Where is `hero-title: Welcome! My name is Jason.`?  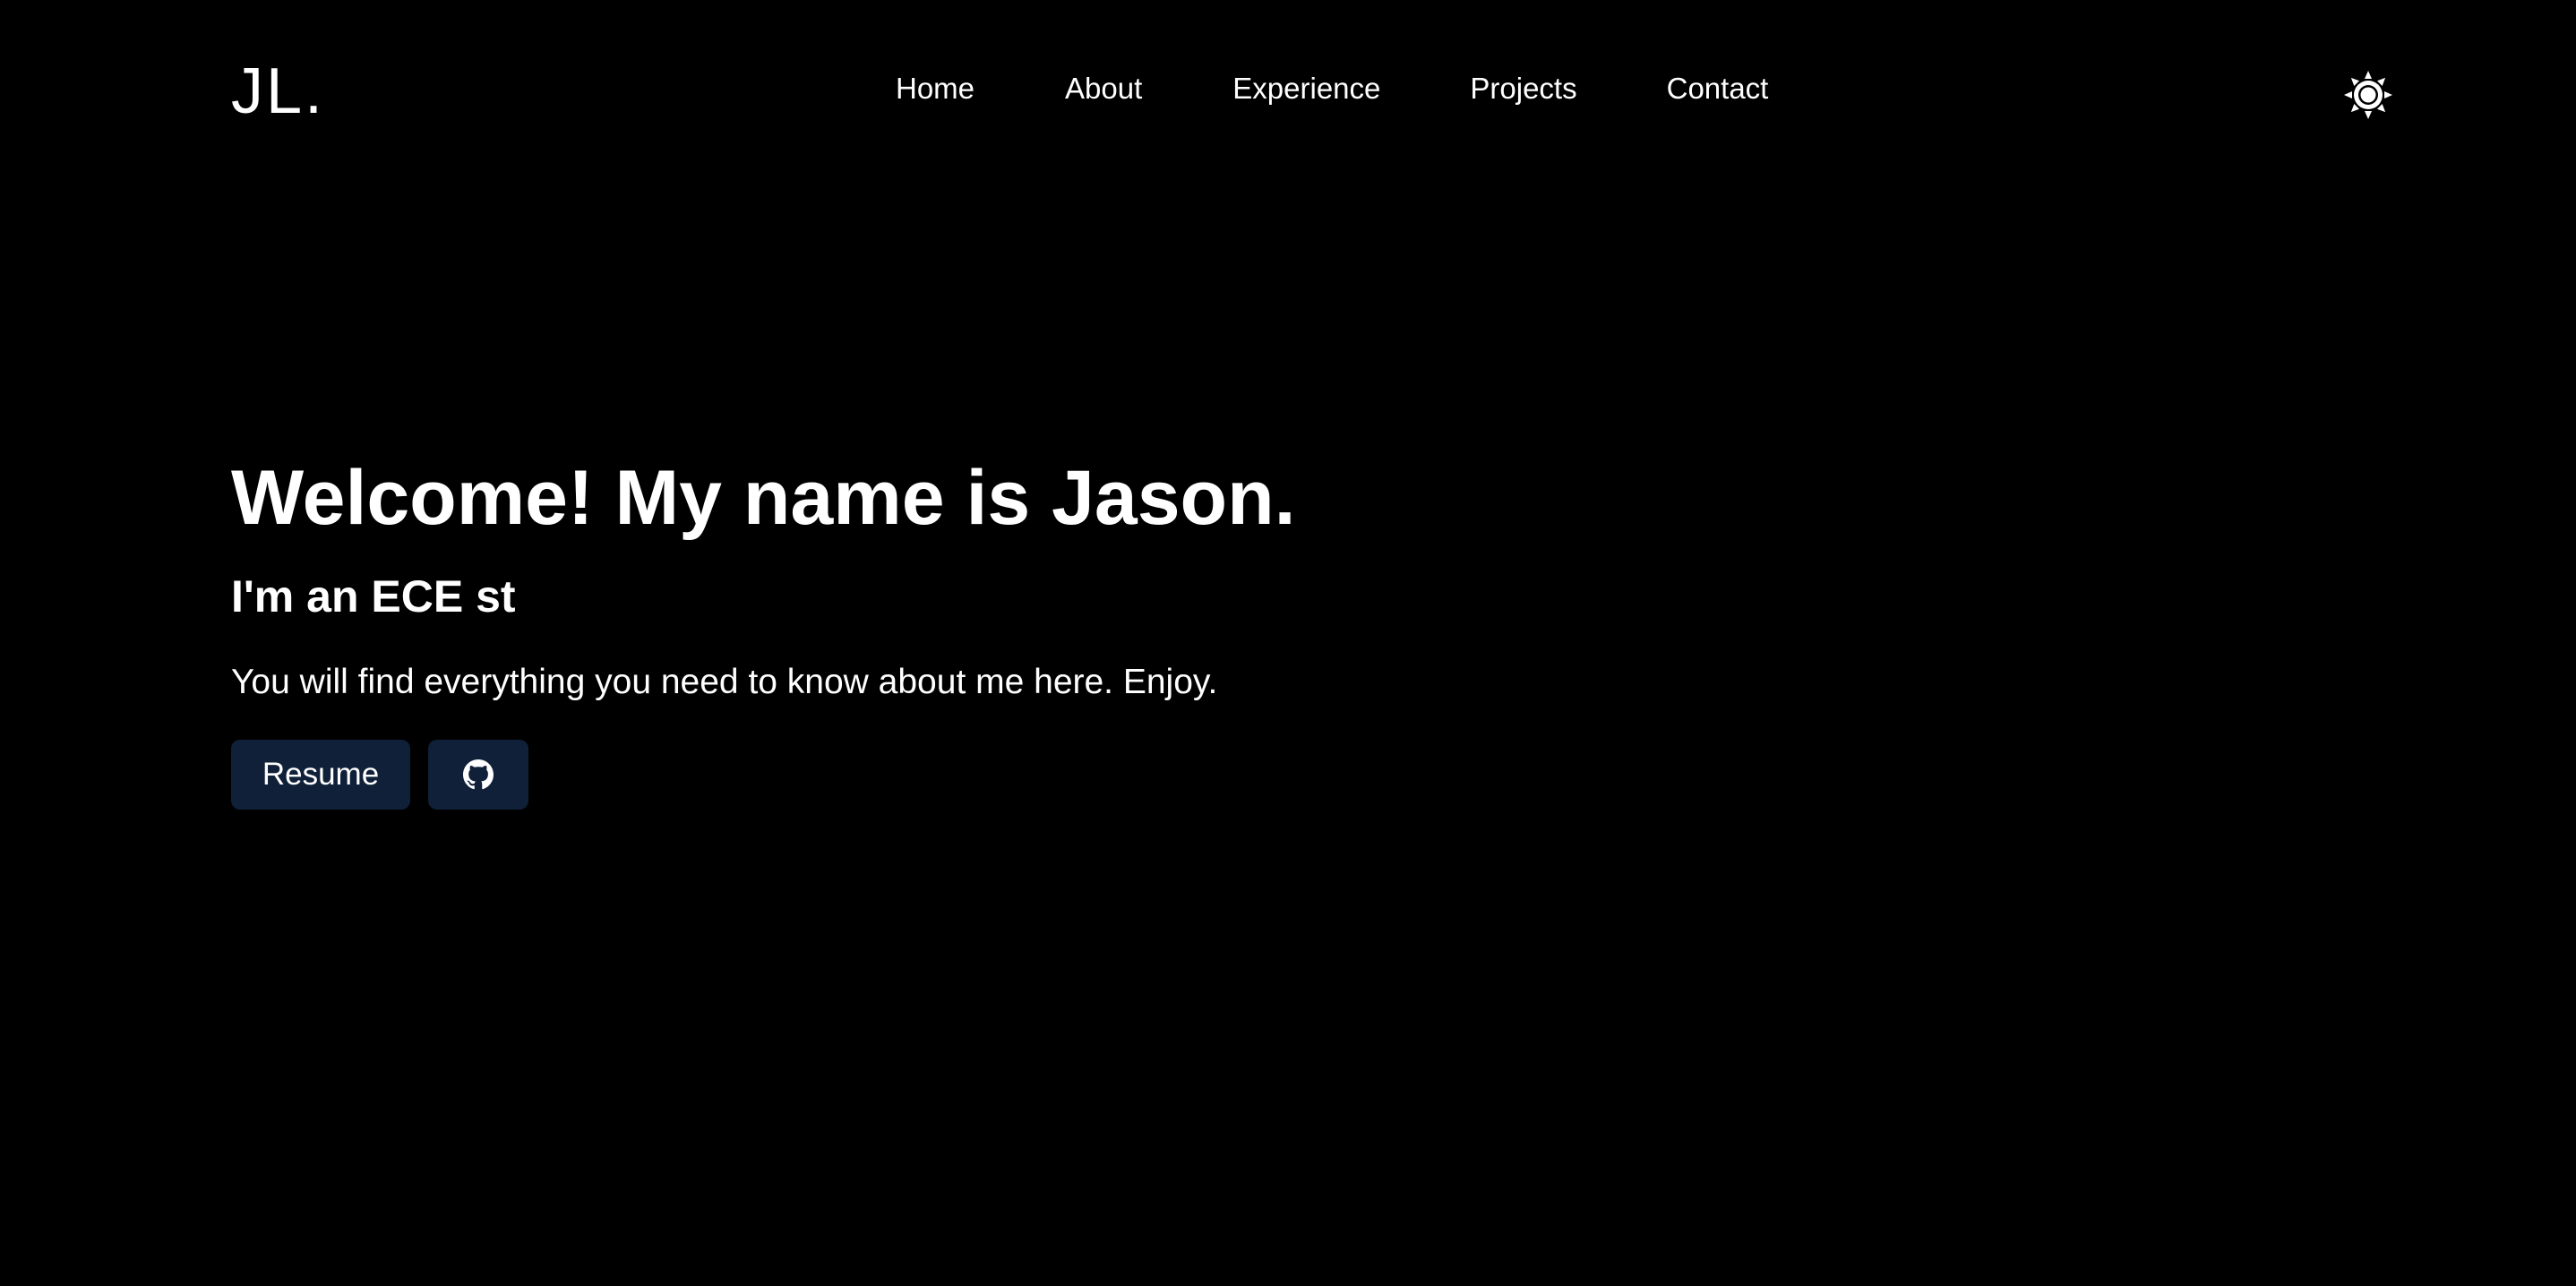
hero-title: Welcome! My name is Jason. is located at coordinates (763, 498).